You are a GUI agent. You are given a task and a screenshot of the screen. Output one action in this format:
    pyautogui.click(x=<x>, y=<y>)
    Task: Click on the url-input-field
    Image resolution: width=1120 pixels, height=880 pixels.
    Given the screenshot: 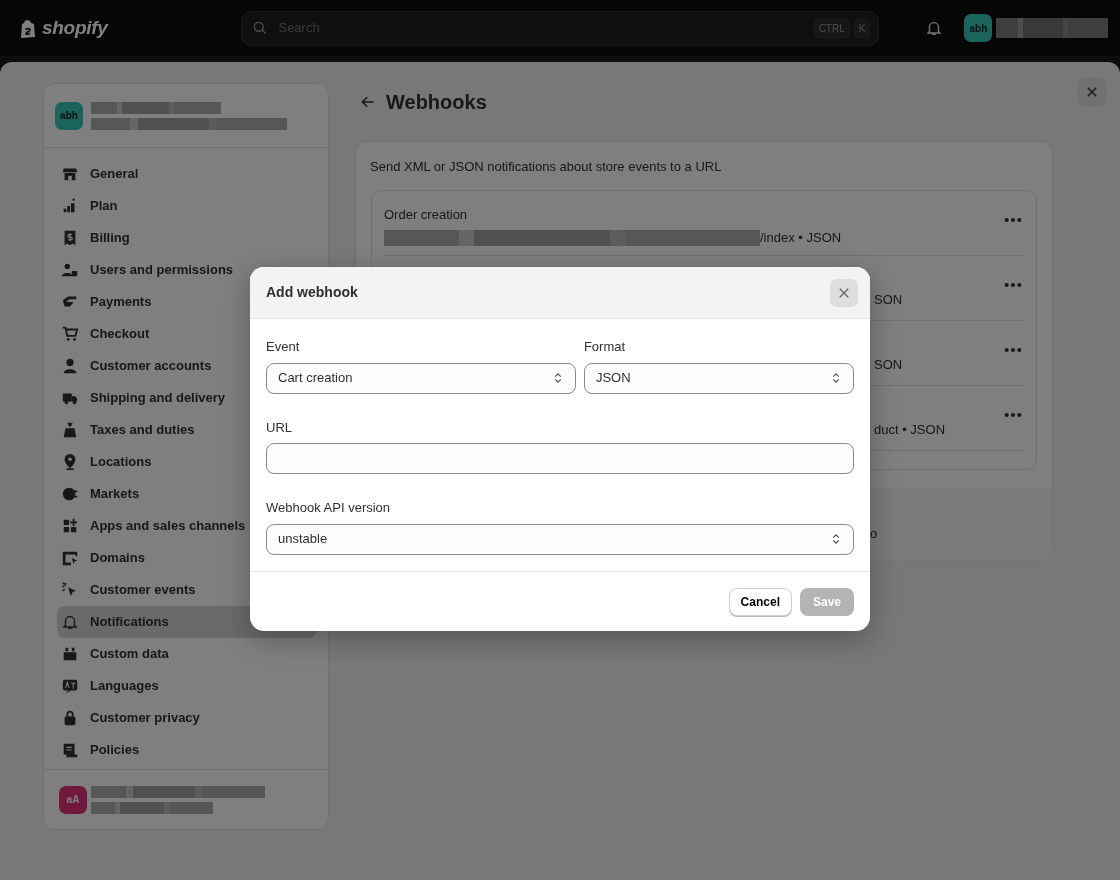 What is the action you would take?
    pyautogui.click(x=560, y=458)
    